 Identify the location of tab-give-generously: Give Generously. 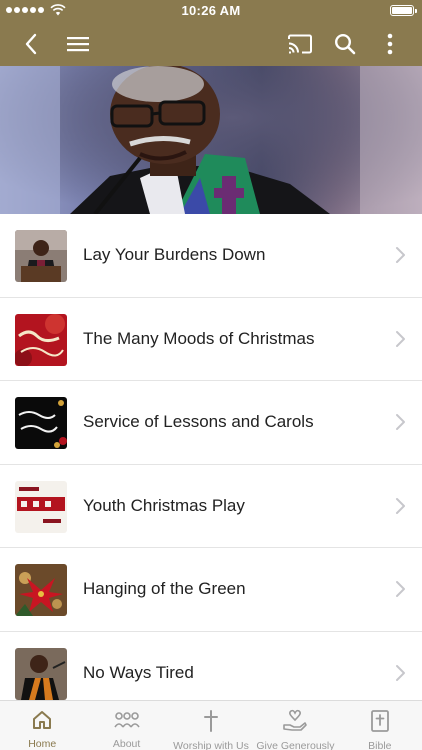
(295, 725).